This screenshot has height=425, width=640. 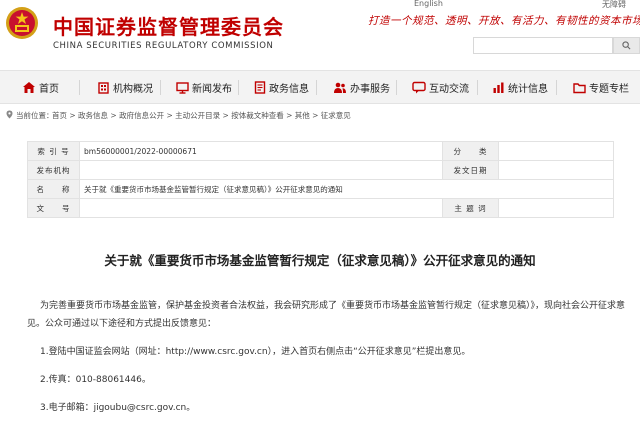 What do you see at coordinates (504, 21) in the screenshot?
I see `slogan: 打造一个规范、透明、开放、有活力、有韧性的资本市场` at bounding box center [504, 21].